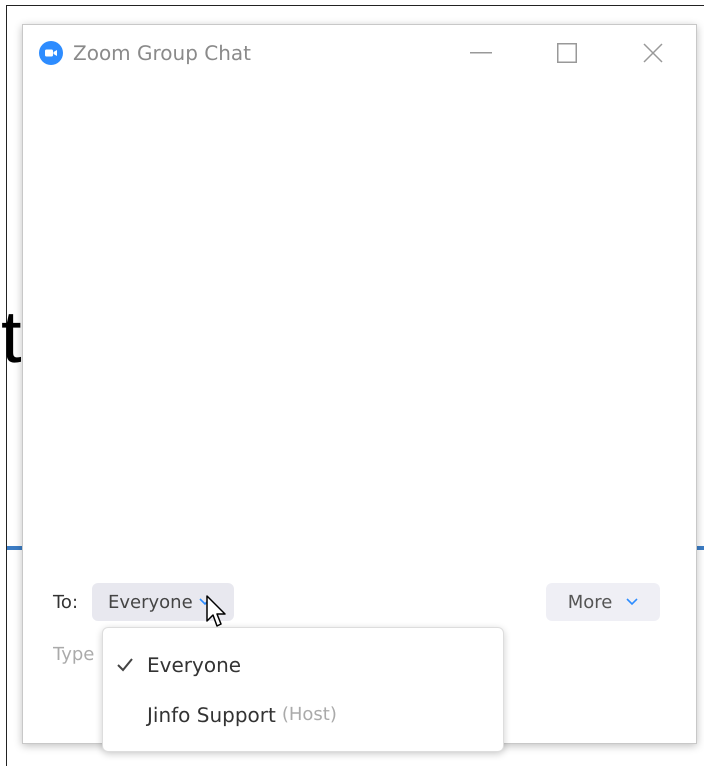 Image resolution: width=704 pixels, height=766 pixels. I want to click on window-title: Zoom Group Chat, so click(162, 53).